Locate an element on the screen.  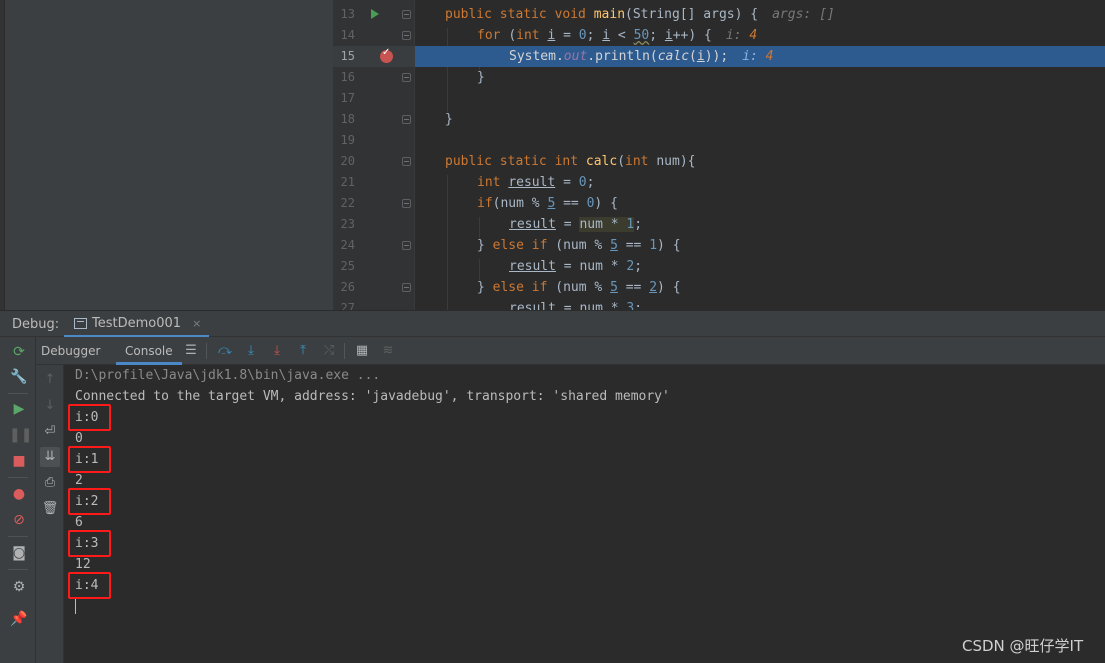
code-line: 20 public static int calc(int num){ is located at coordinates (552, 161).